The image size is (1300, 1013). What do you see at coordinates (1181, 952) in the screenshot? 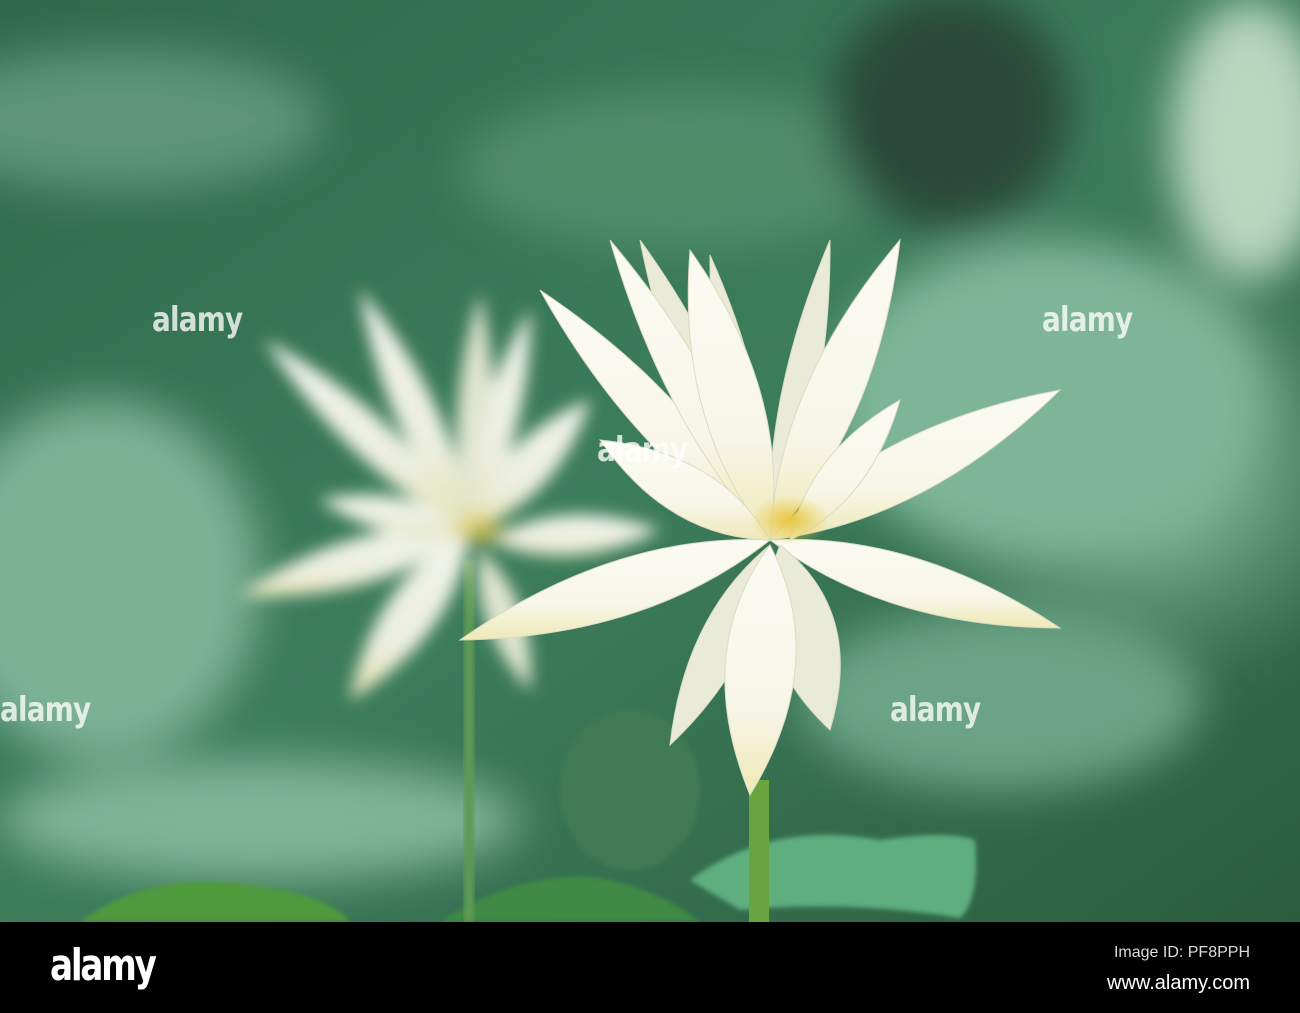
I see `image-id: Image ID: PF8PPH` at bounding box center [1181, 952].